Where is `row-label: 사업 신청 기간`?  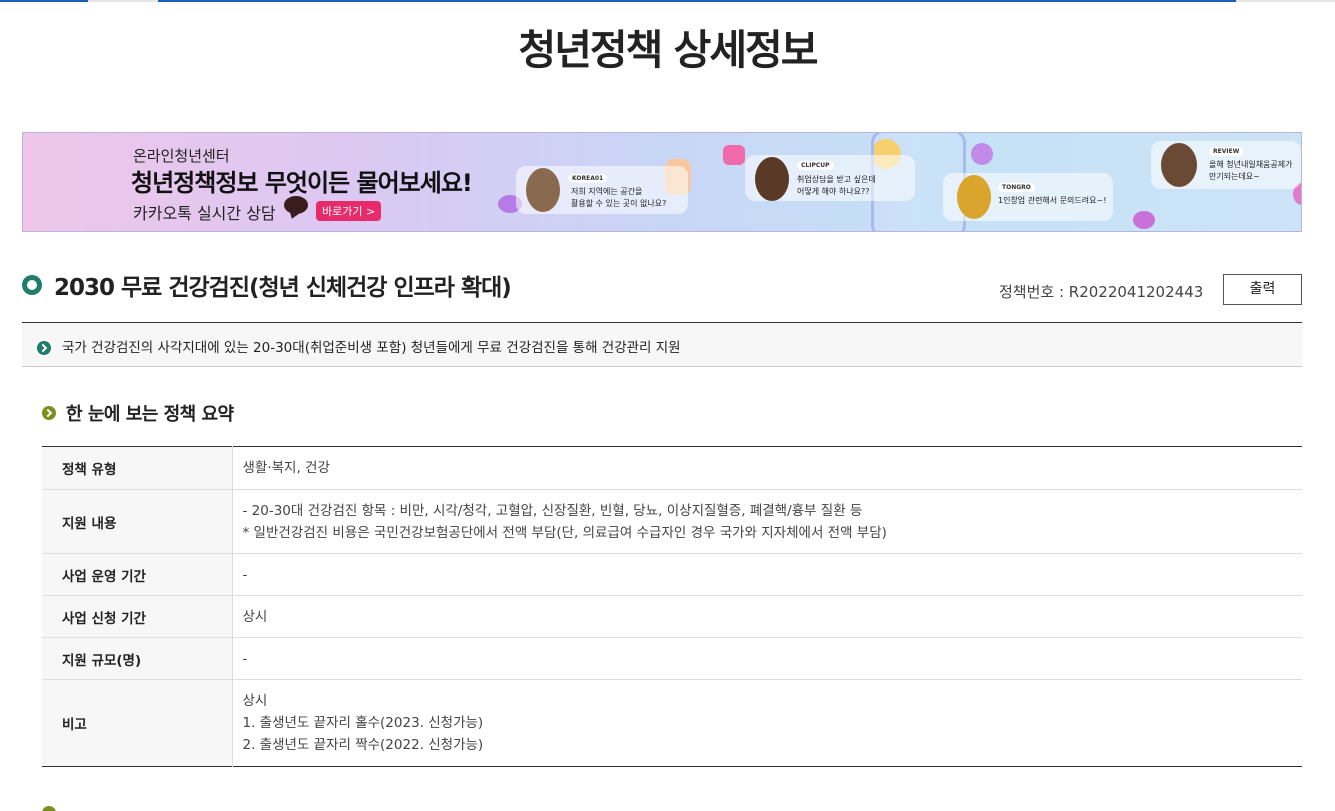
row-label: 사업 신청 기간 is located at coordinates (137, 616).